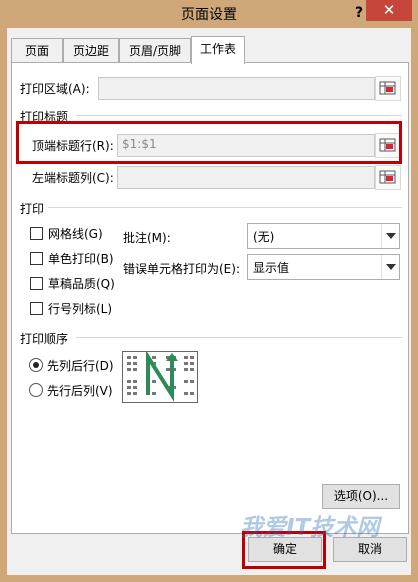  Describe the element at coordinates (218, 50) in the screenshot. I see `tab-sheet: 工作表` at that location.